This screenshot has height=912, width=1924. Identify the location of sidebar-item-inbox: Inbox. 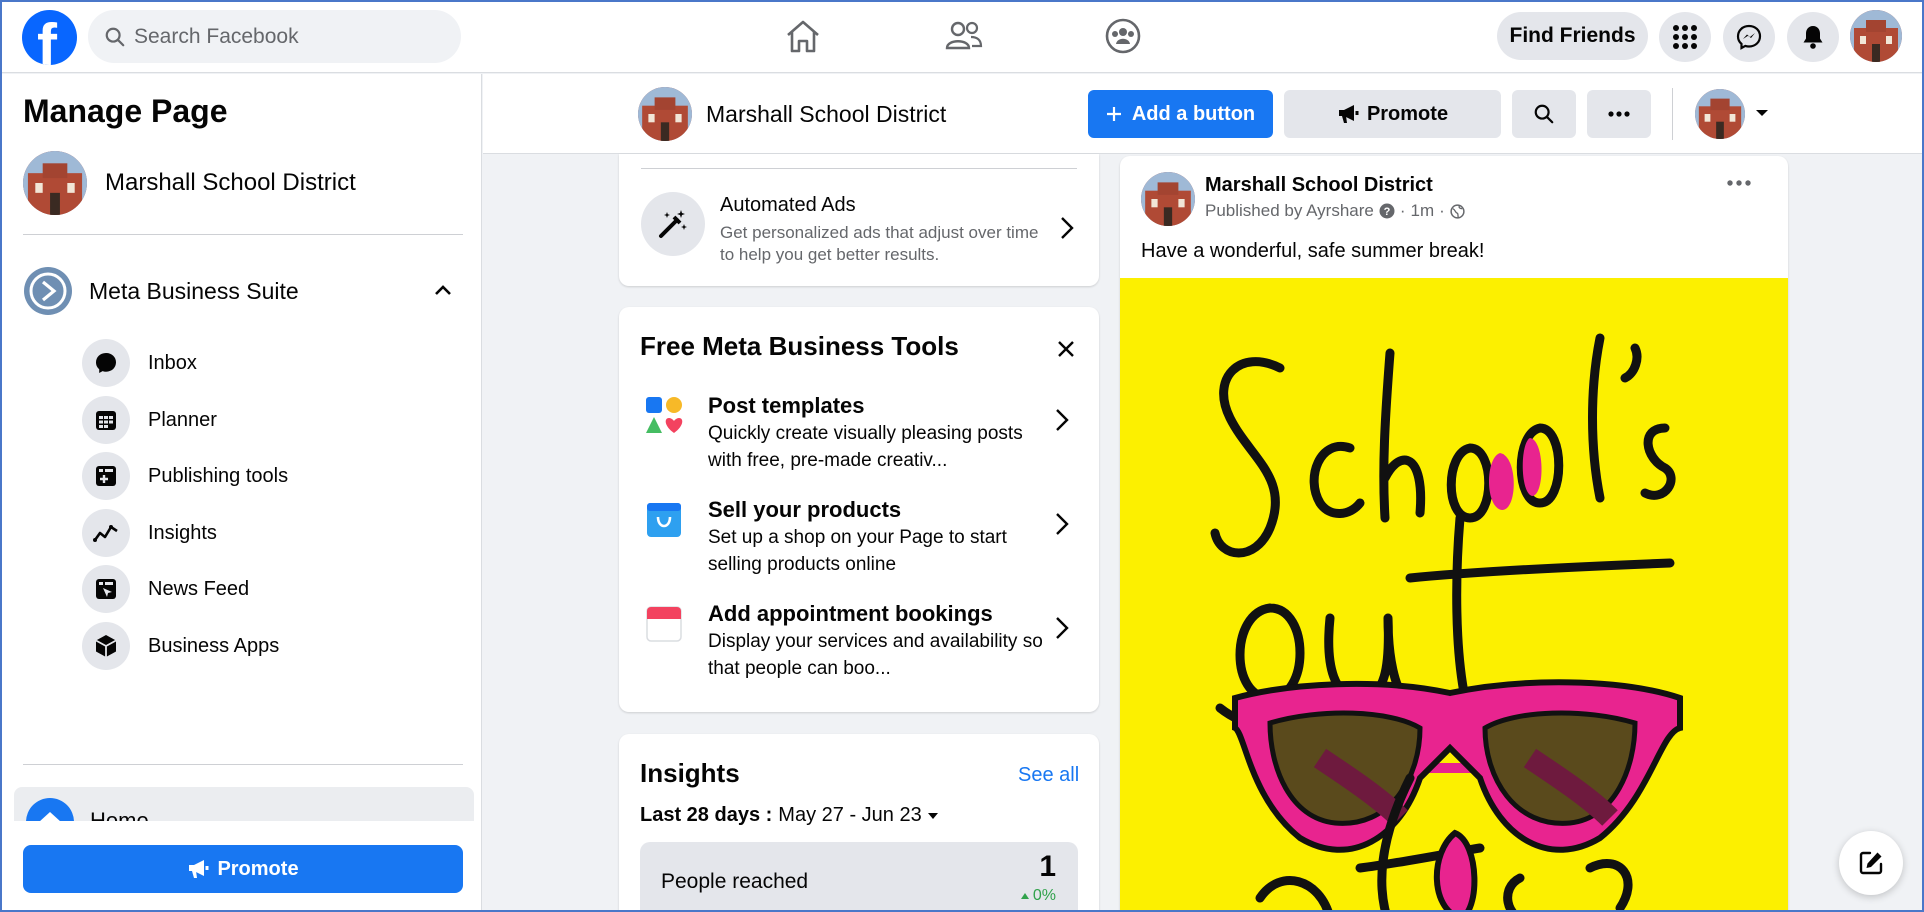
(139, 363).